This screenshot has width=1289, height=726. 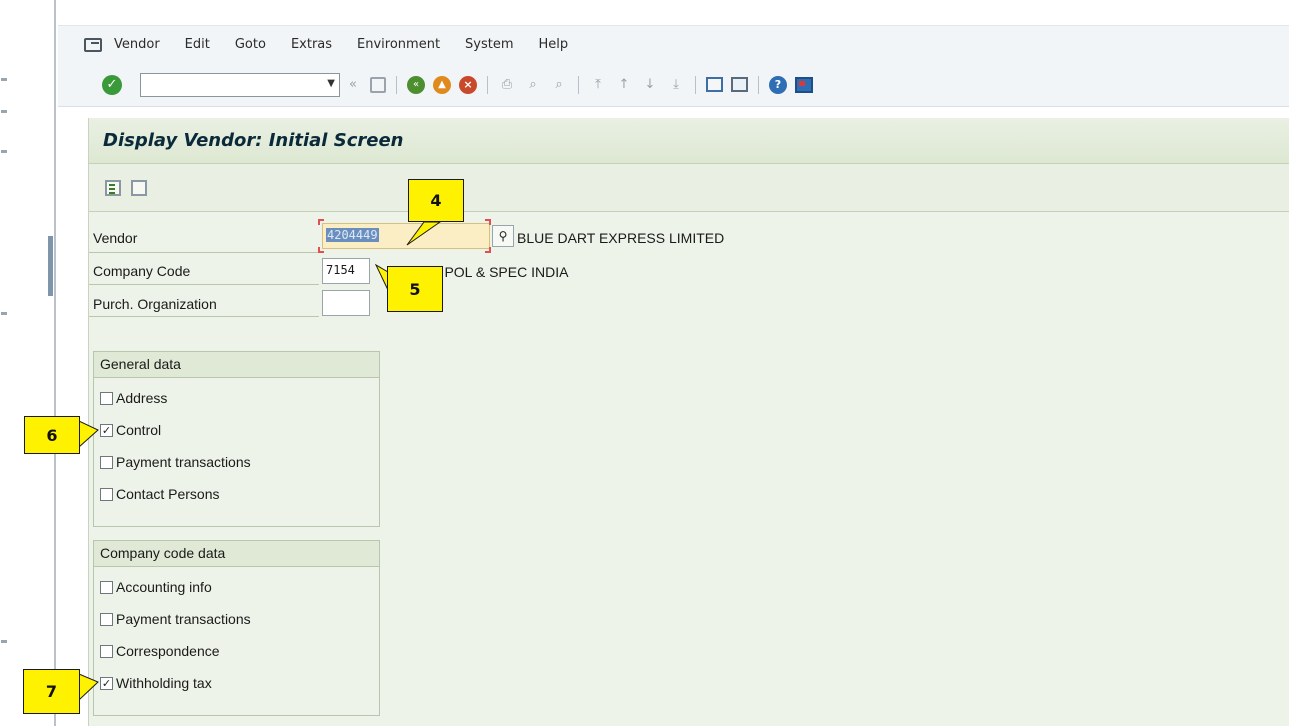 I want to click on company-code-label: Company Code, so click(x=142, y=271).